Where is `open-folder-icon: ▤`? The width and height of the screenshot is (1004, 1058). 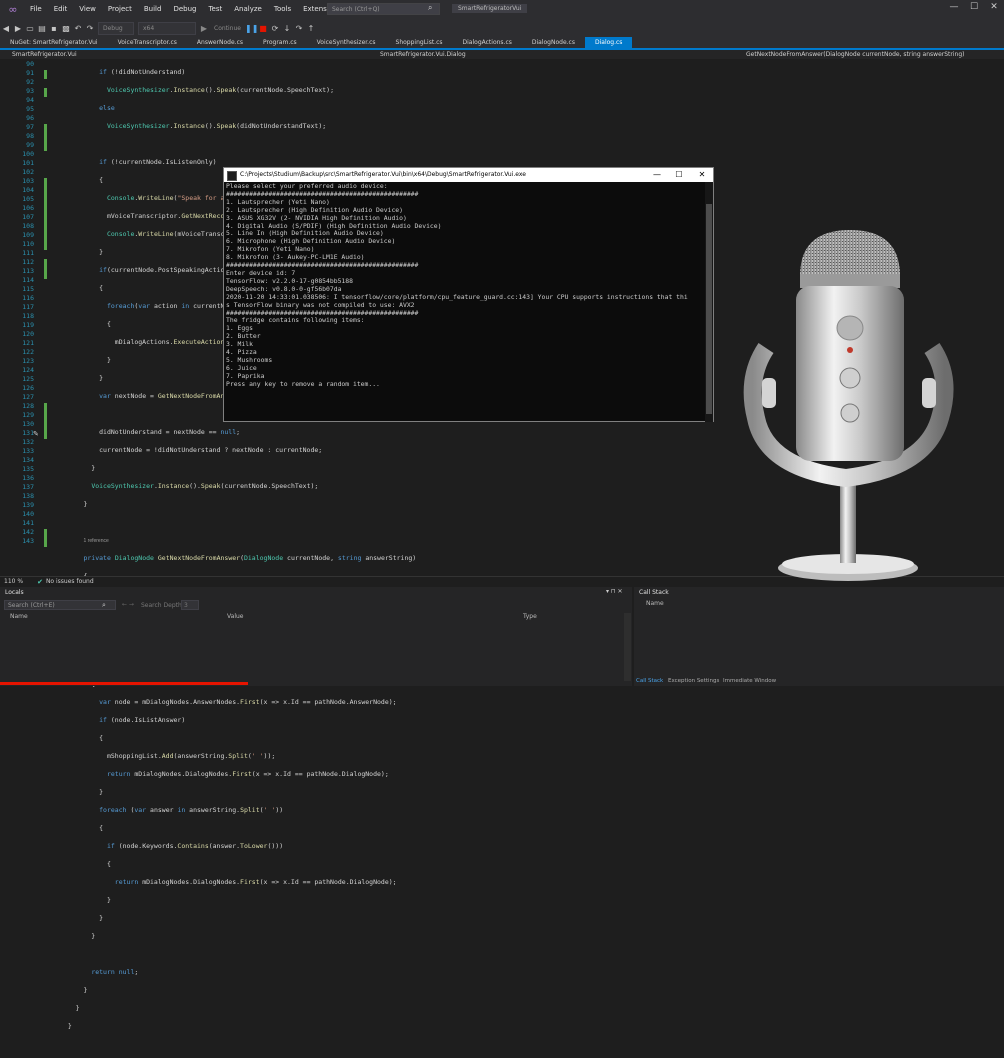
open-folder-icon: ▤ is located at coordinates (42, 28).